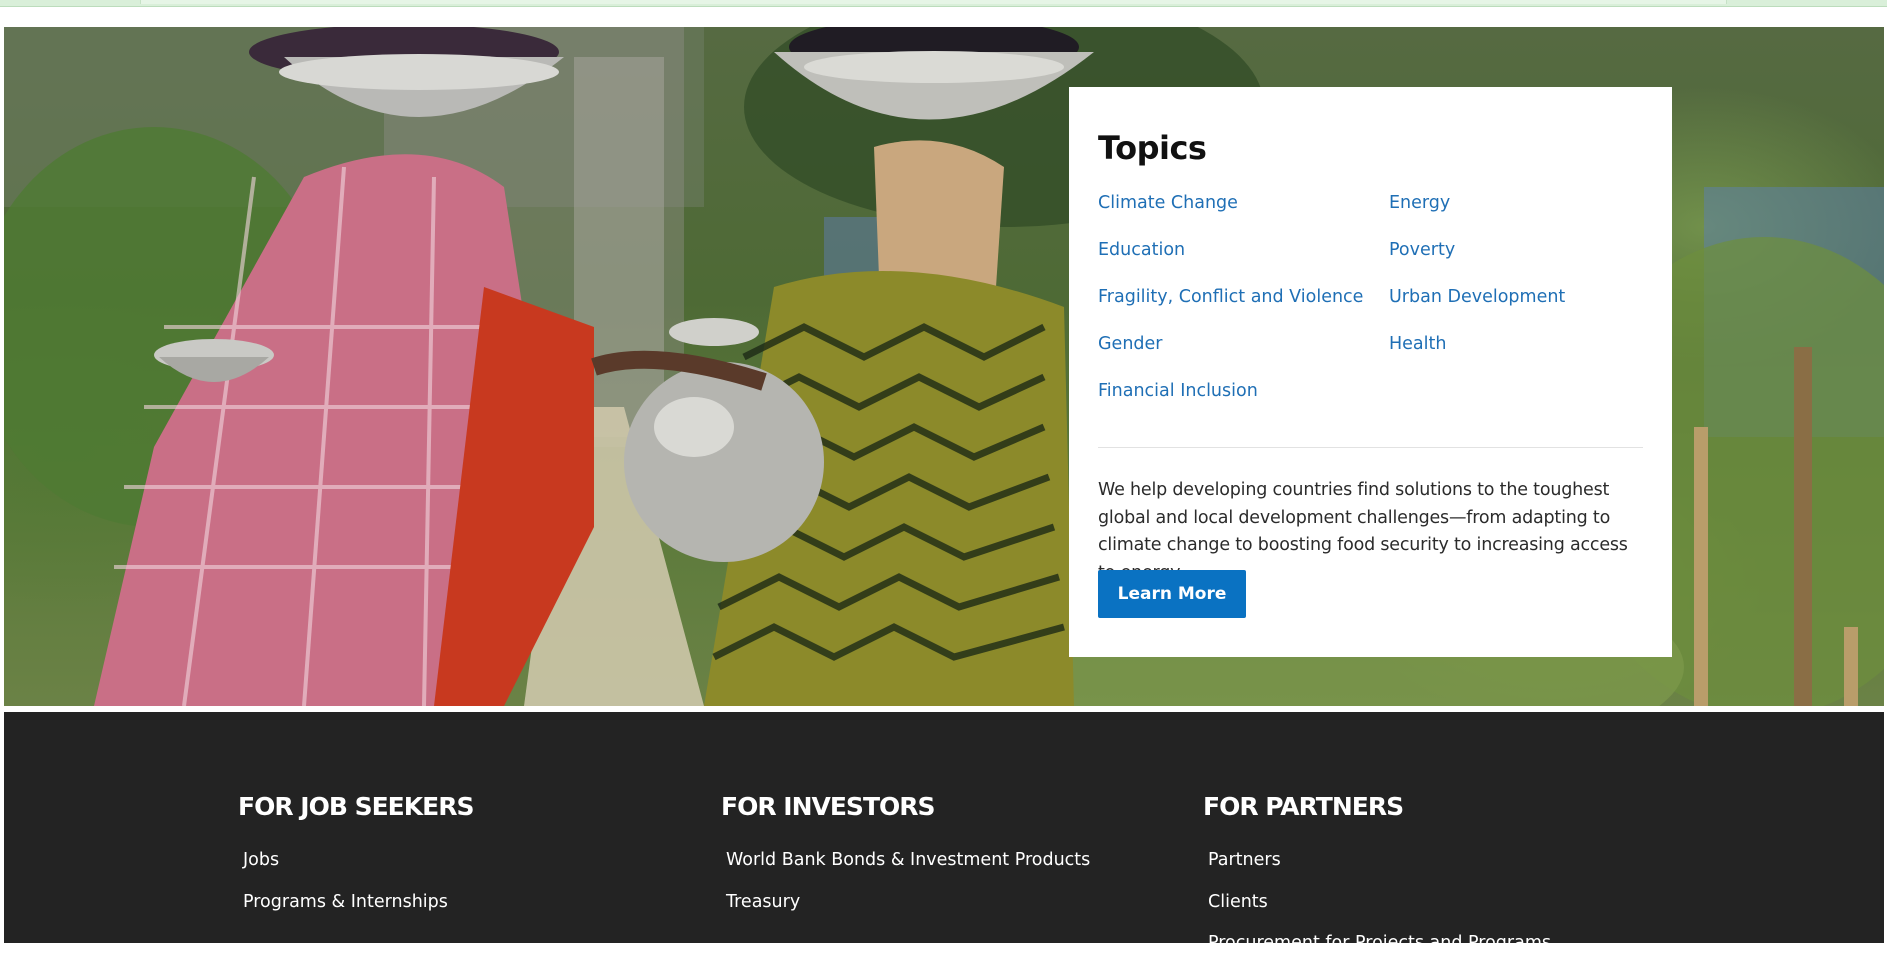  What do you see at coordinates (261, 860) in the screenshot?
I see `footer-link-jobs: Jobs` at bounding box center [261, 860].